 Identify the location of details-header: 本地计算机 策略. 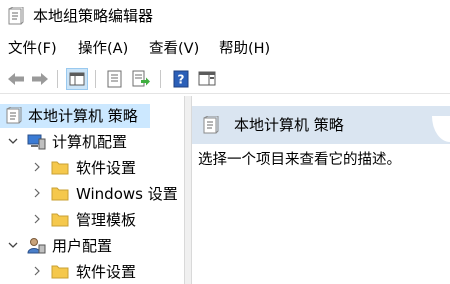
(321, 125).